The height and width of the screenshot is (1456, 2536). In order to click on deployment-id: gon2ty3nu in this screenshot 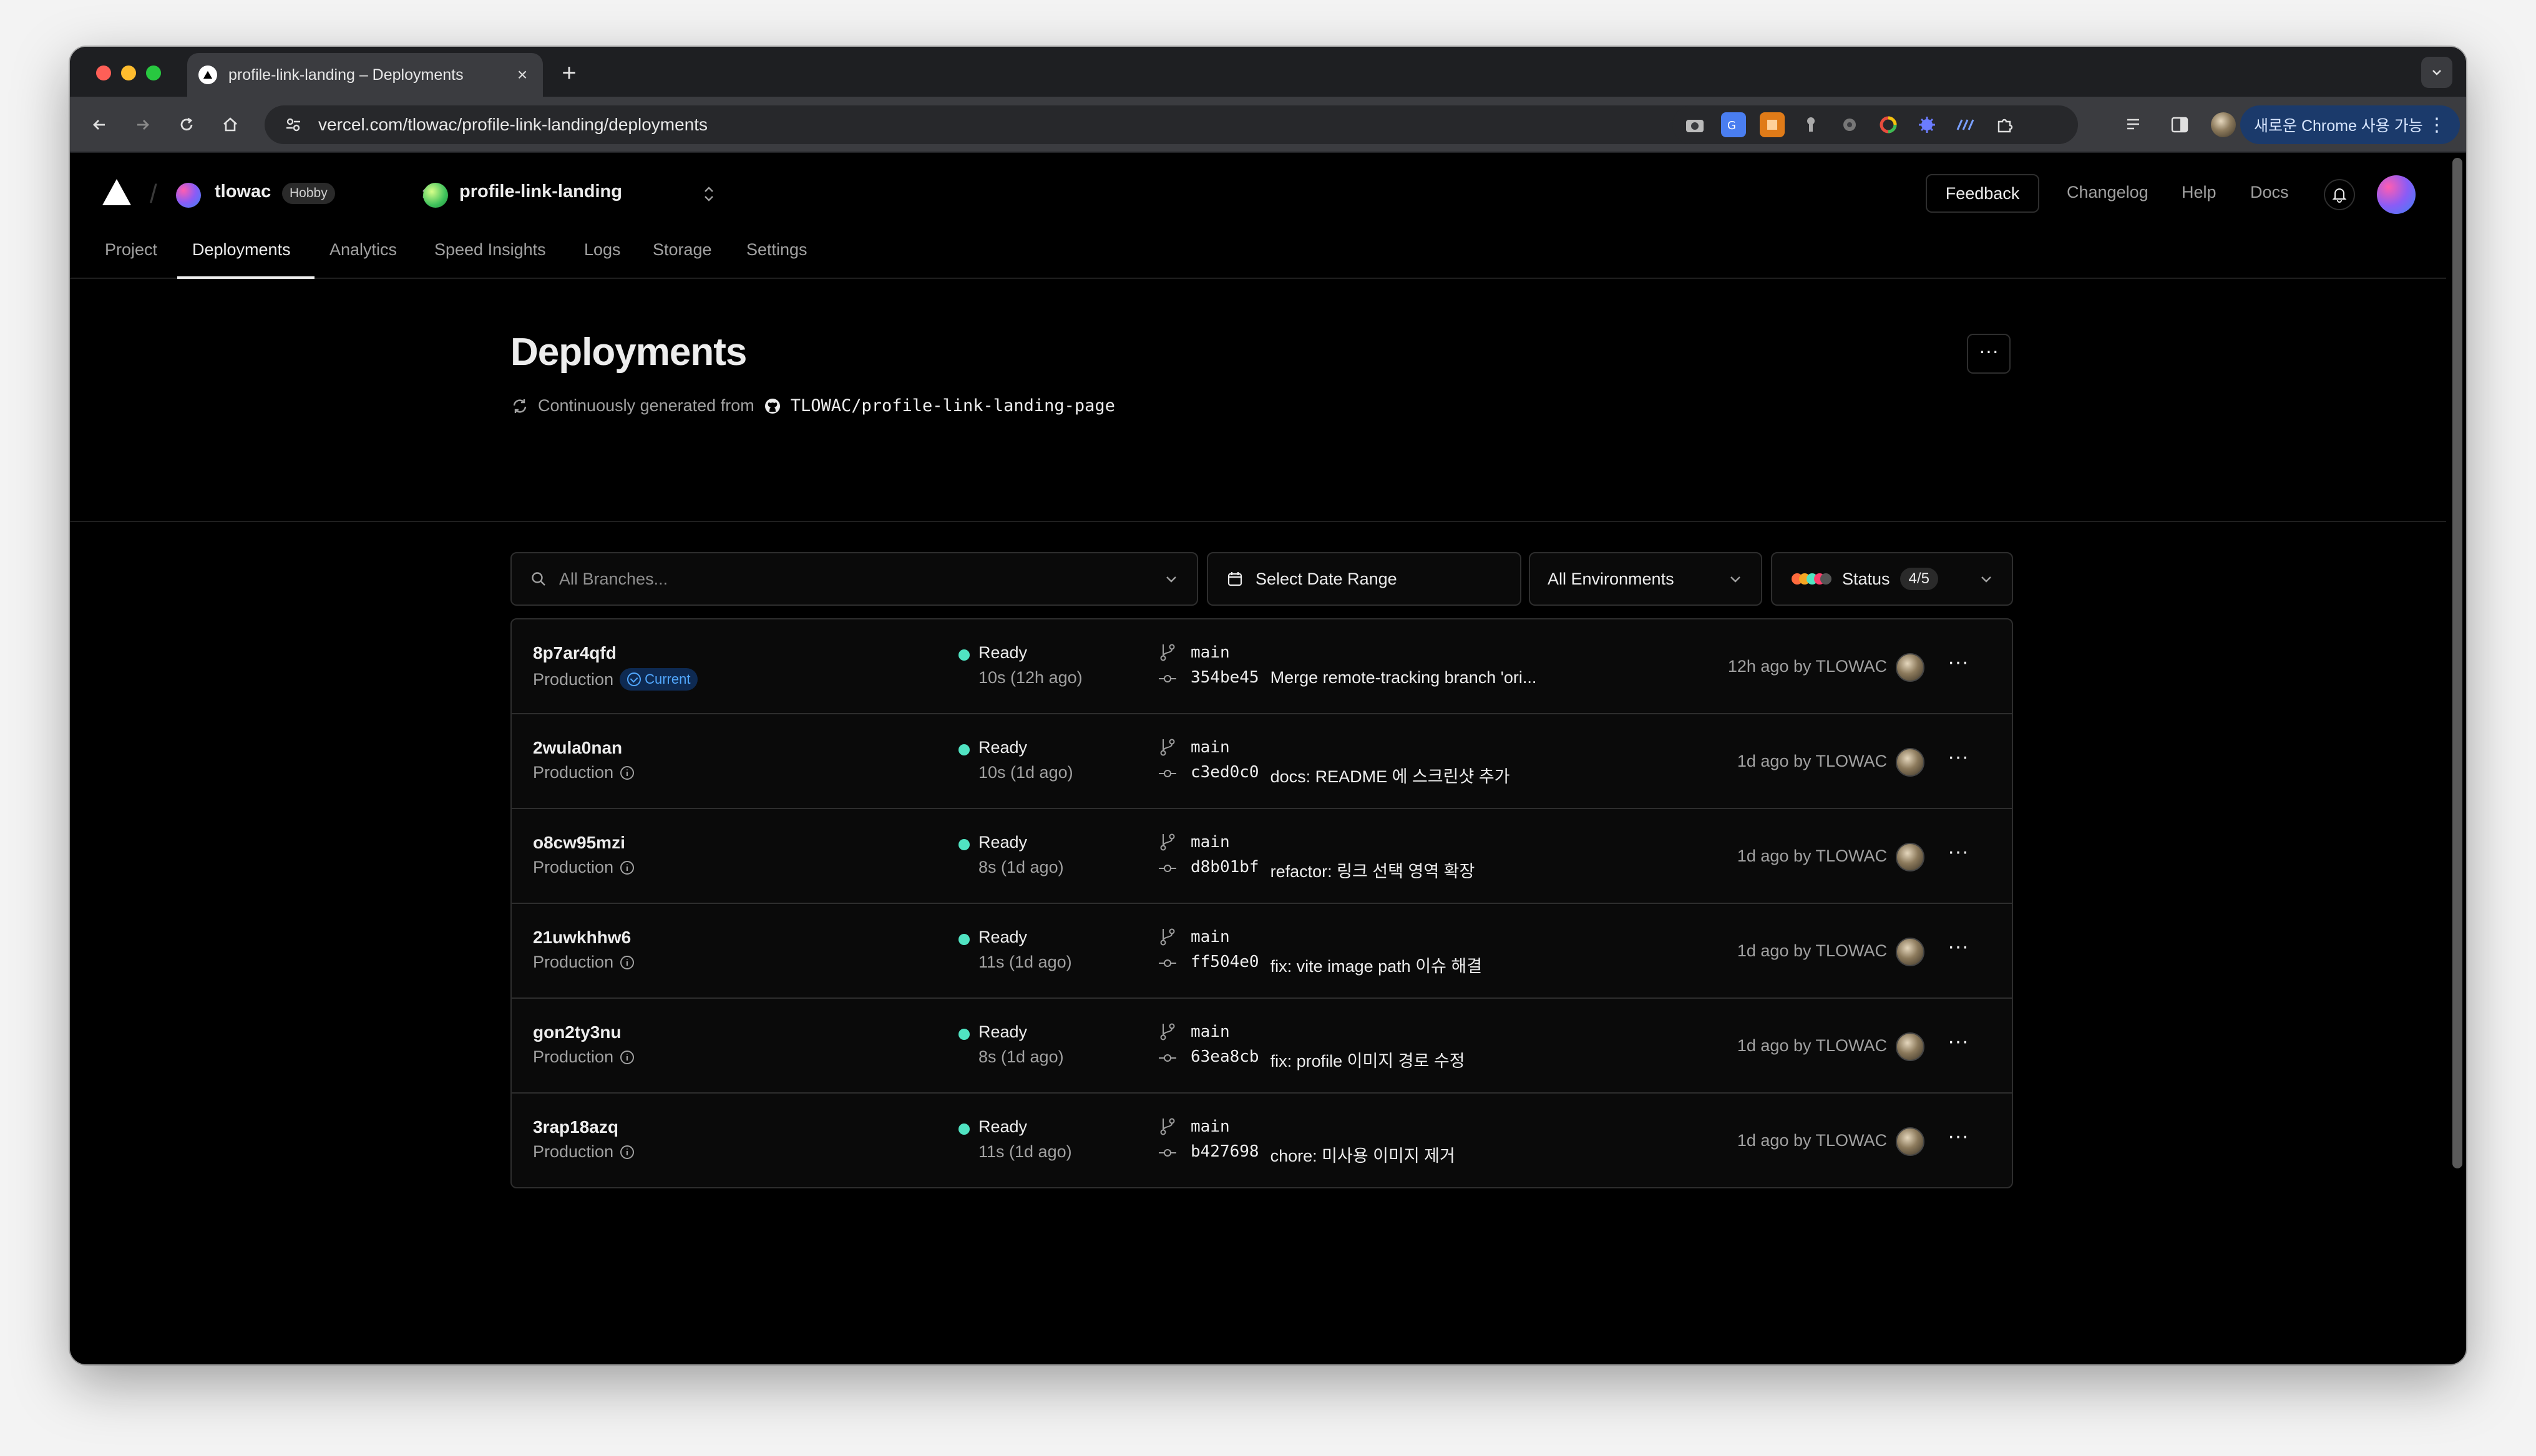, I will do `click(577, 1032)`.